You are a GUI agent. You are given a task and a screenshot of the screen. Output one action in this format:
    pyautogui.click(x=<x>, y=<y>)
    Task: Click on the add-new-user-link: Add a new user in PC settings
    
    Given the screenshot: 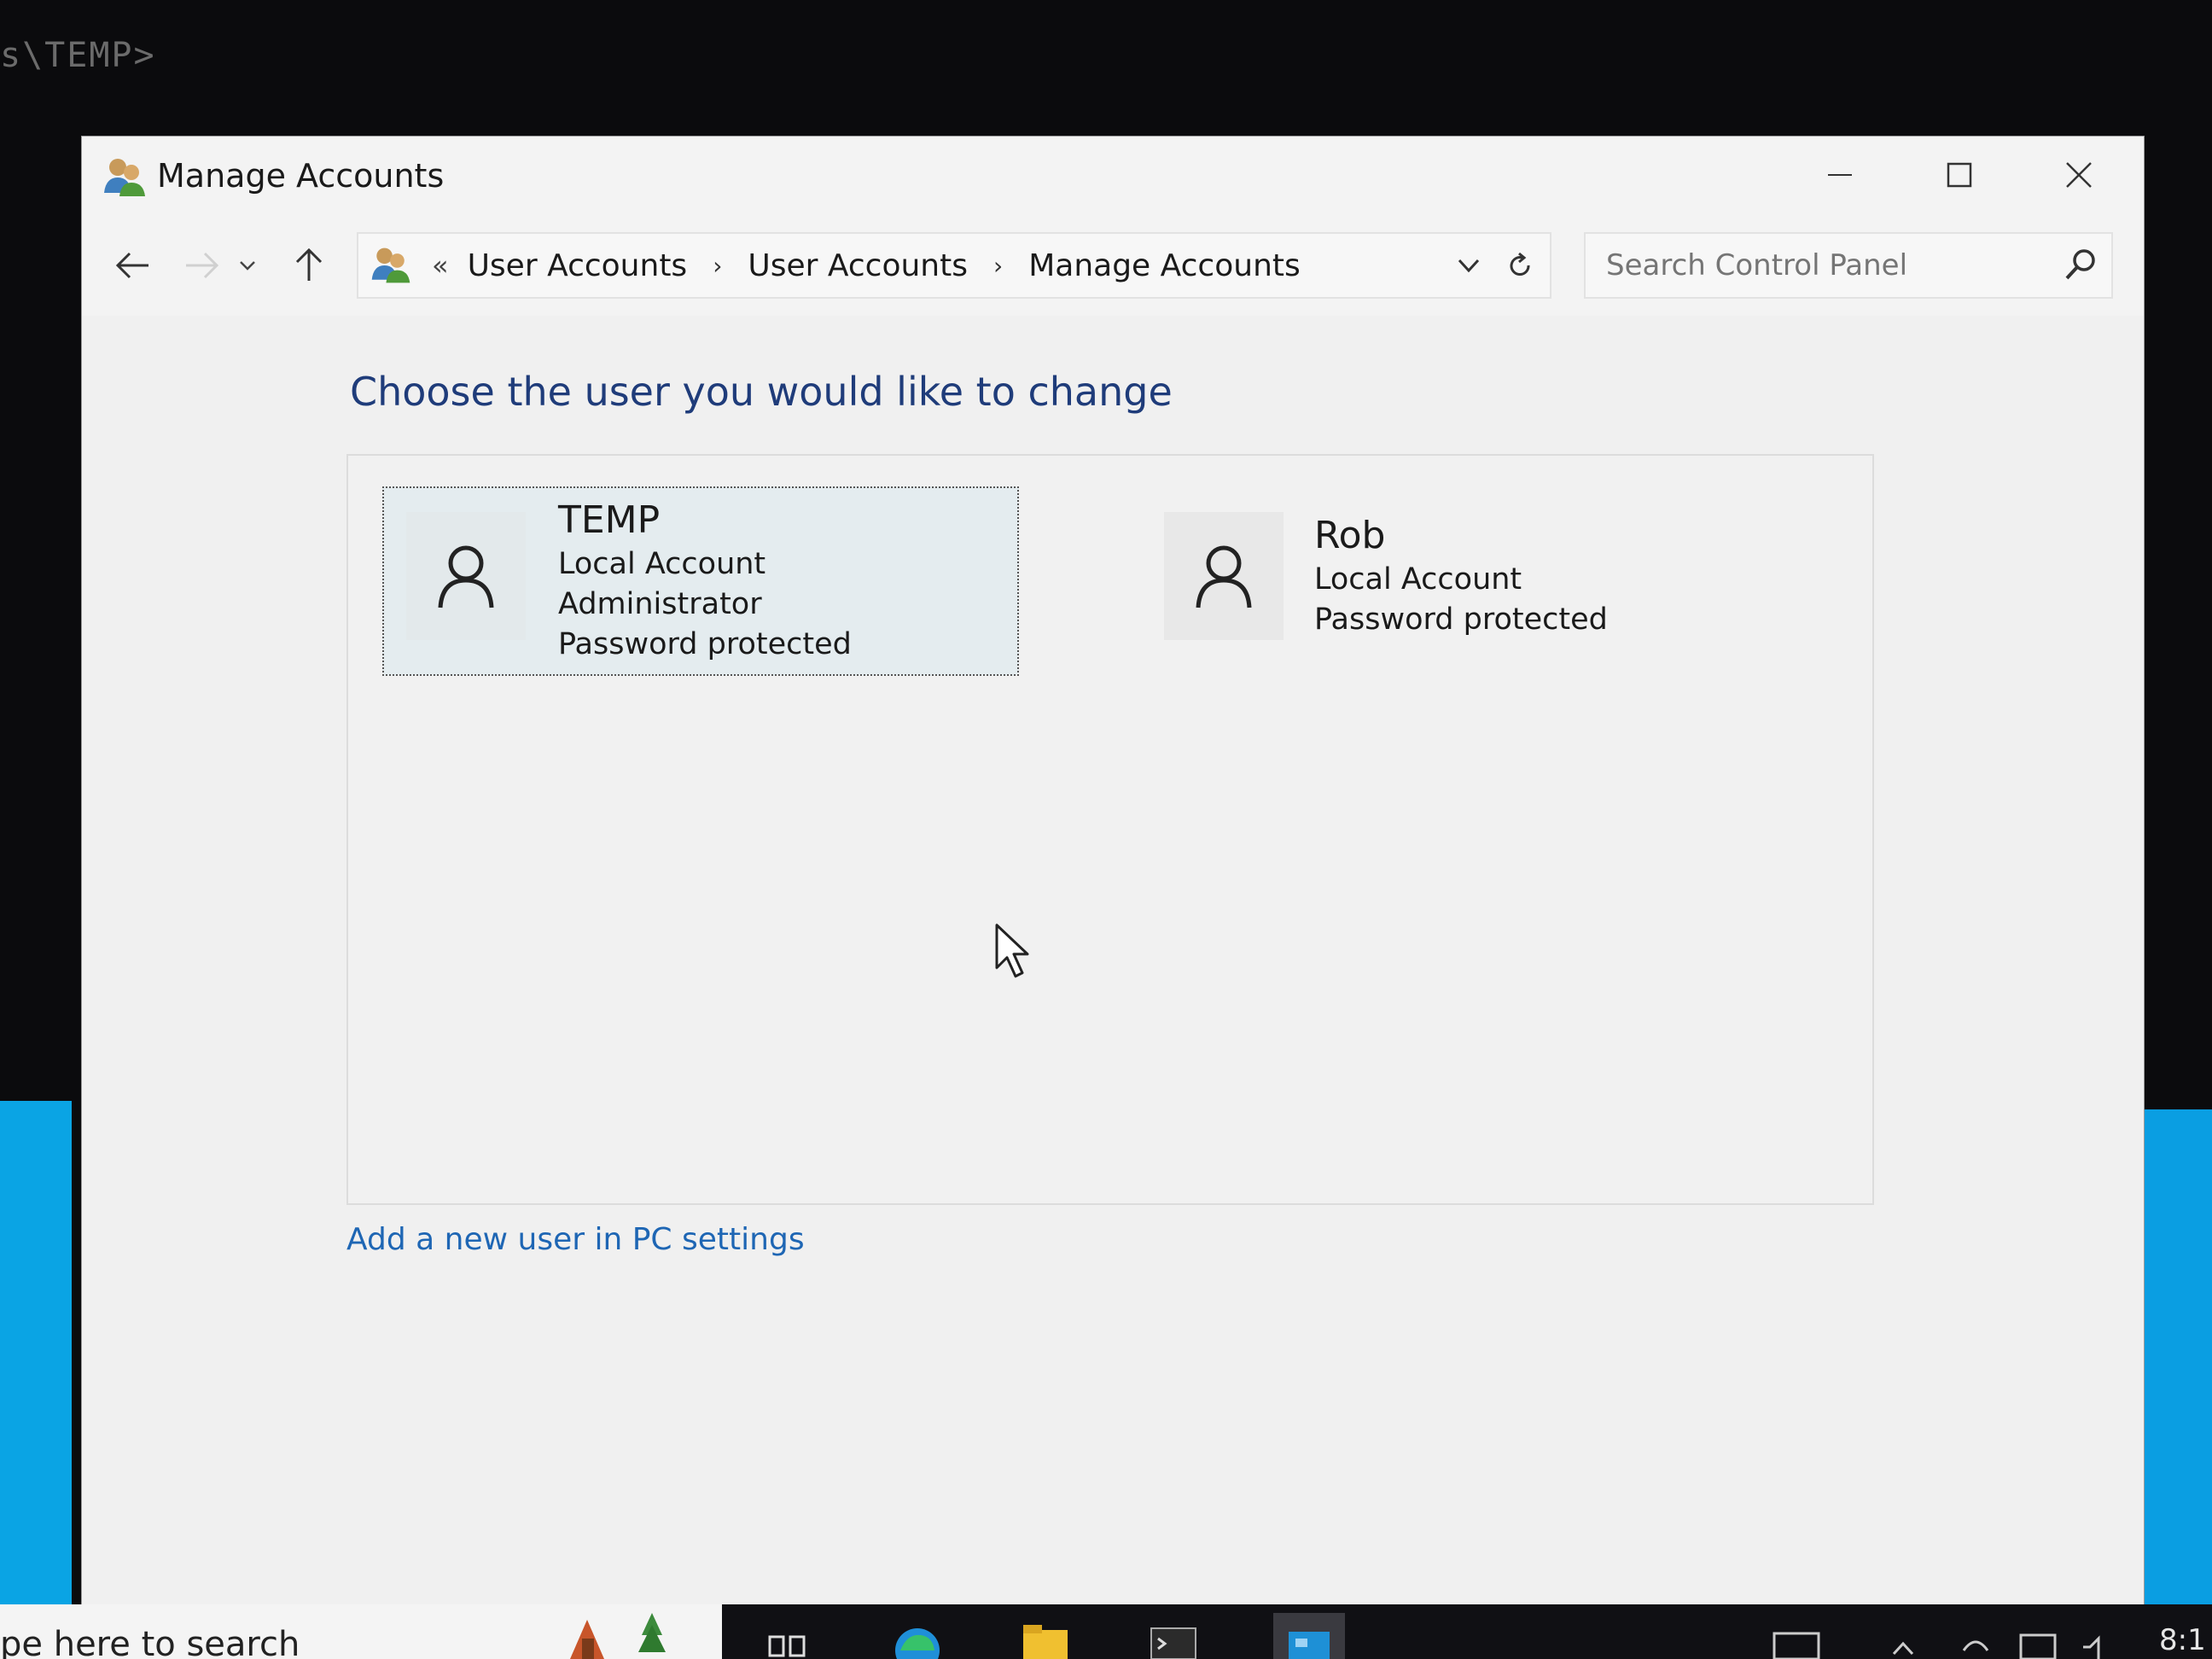 What is the action you would take?
    pyautogui.click(x=575, y=1239)
    